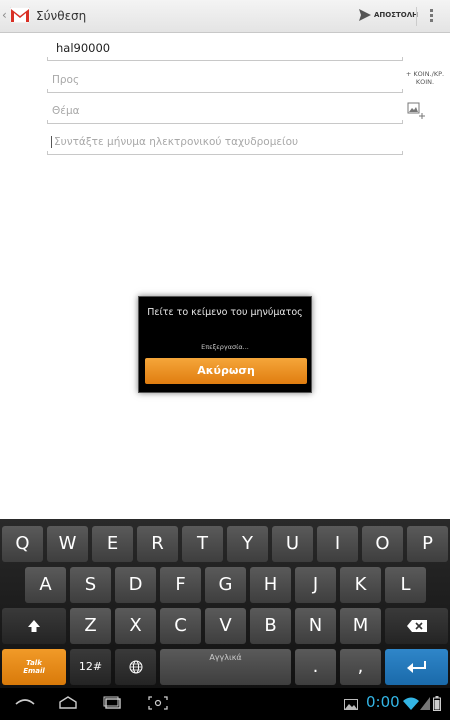 Image resolution: width=450 pixels, height=720 pixels. I want to click on gallery-notification-icon, so click(351, 704).